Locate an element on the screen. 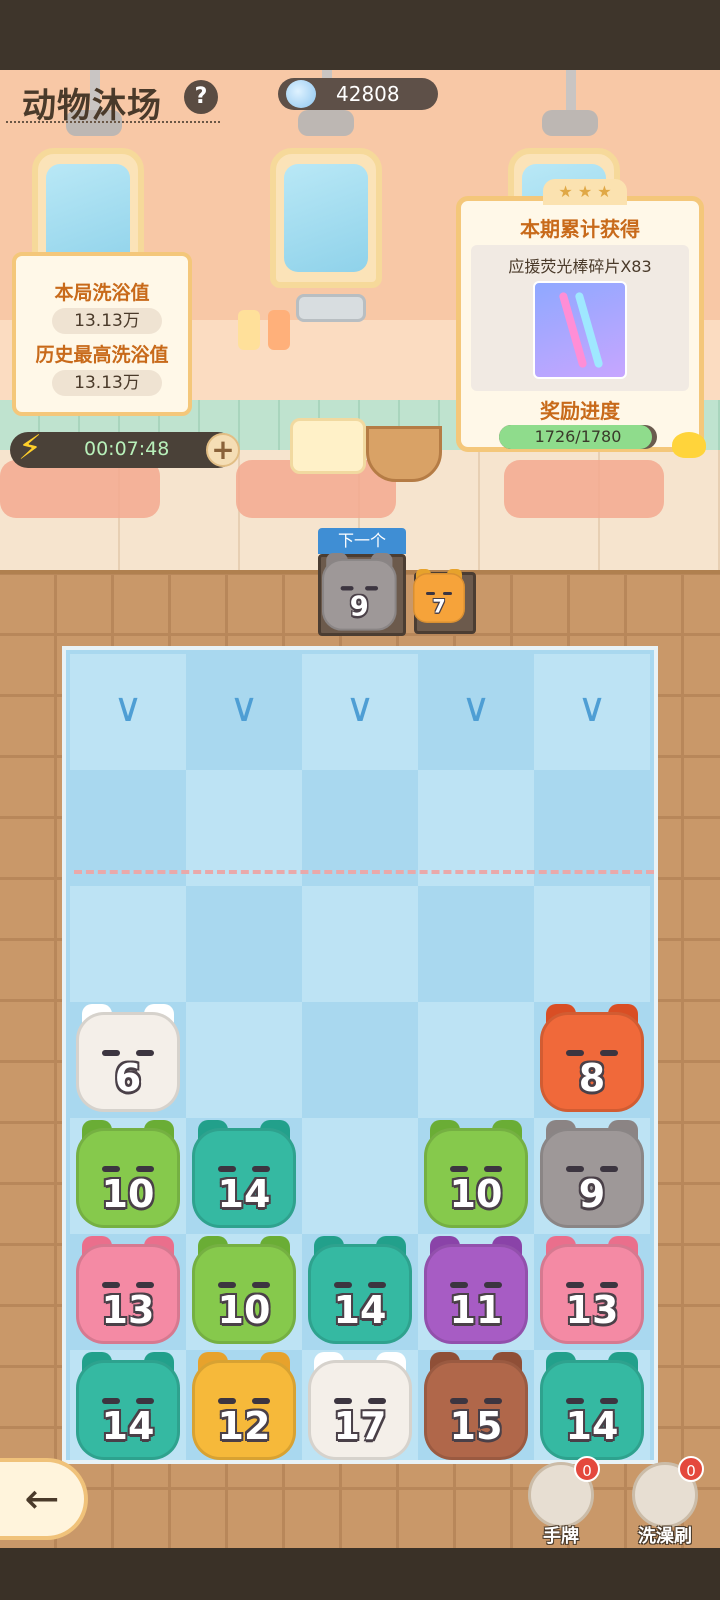 Image resolution: width=720 pixels, height=1600 pixels. hand-tool-button: 0 手牌 is located at coordinates (561, 1501).